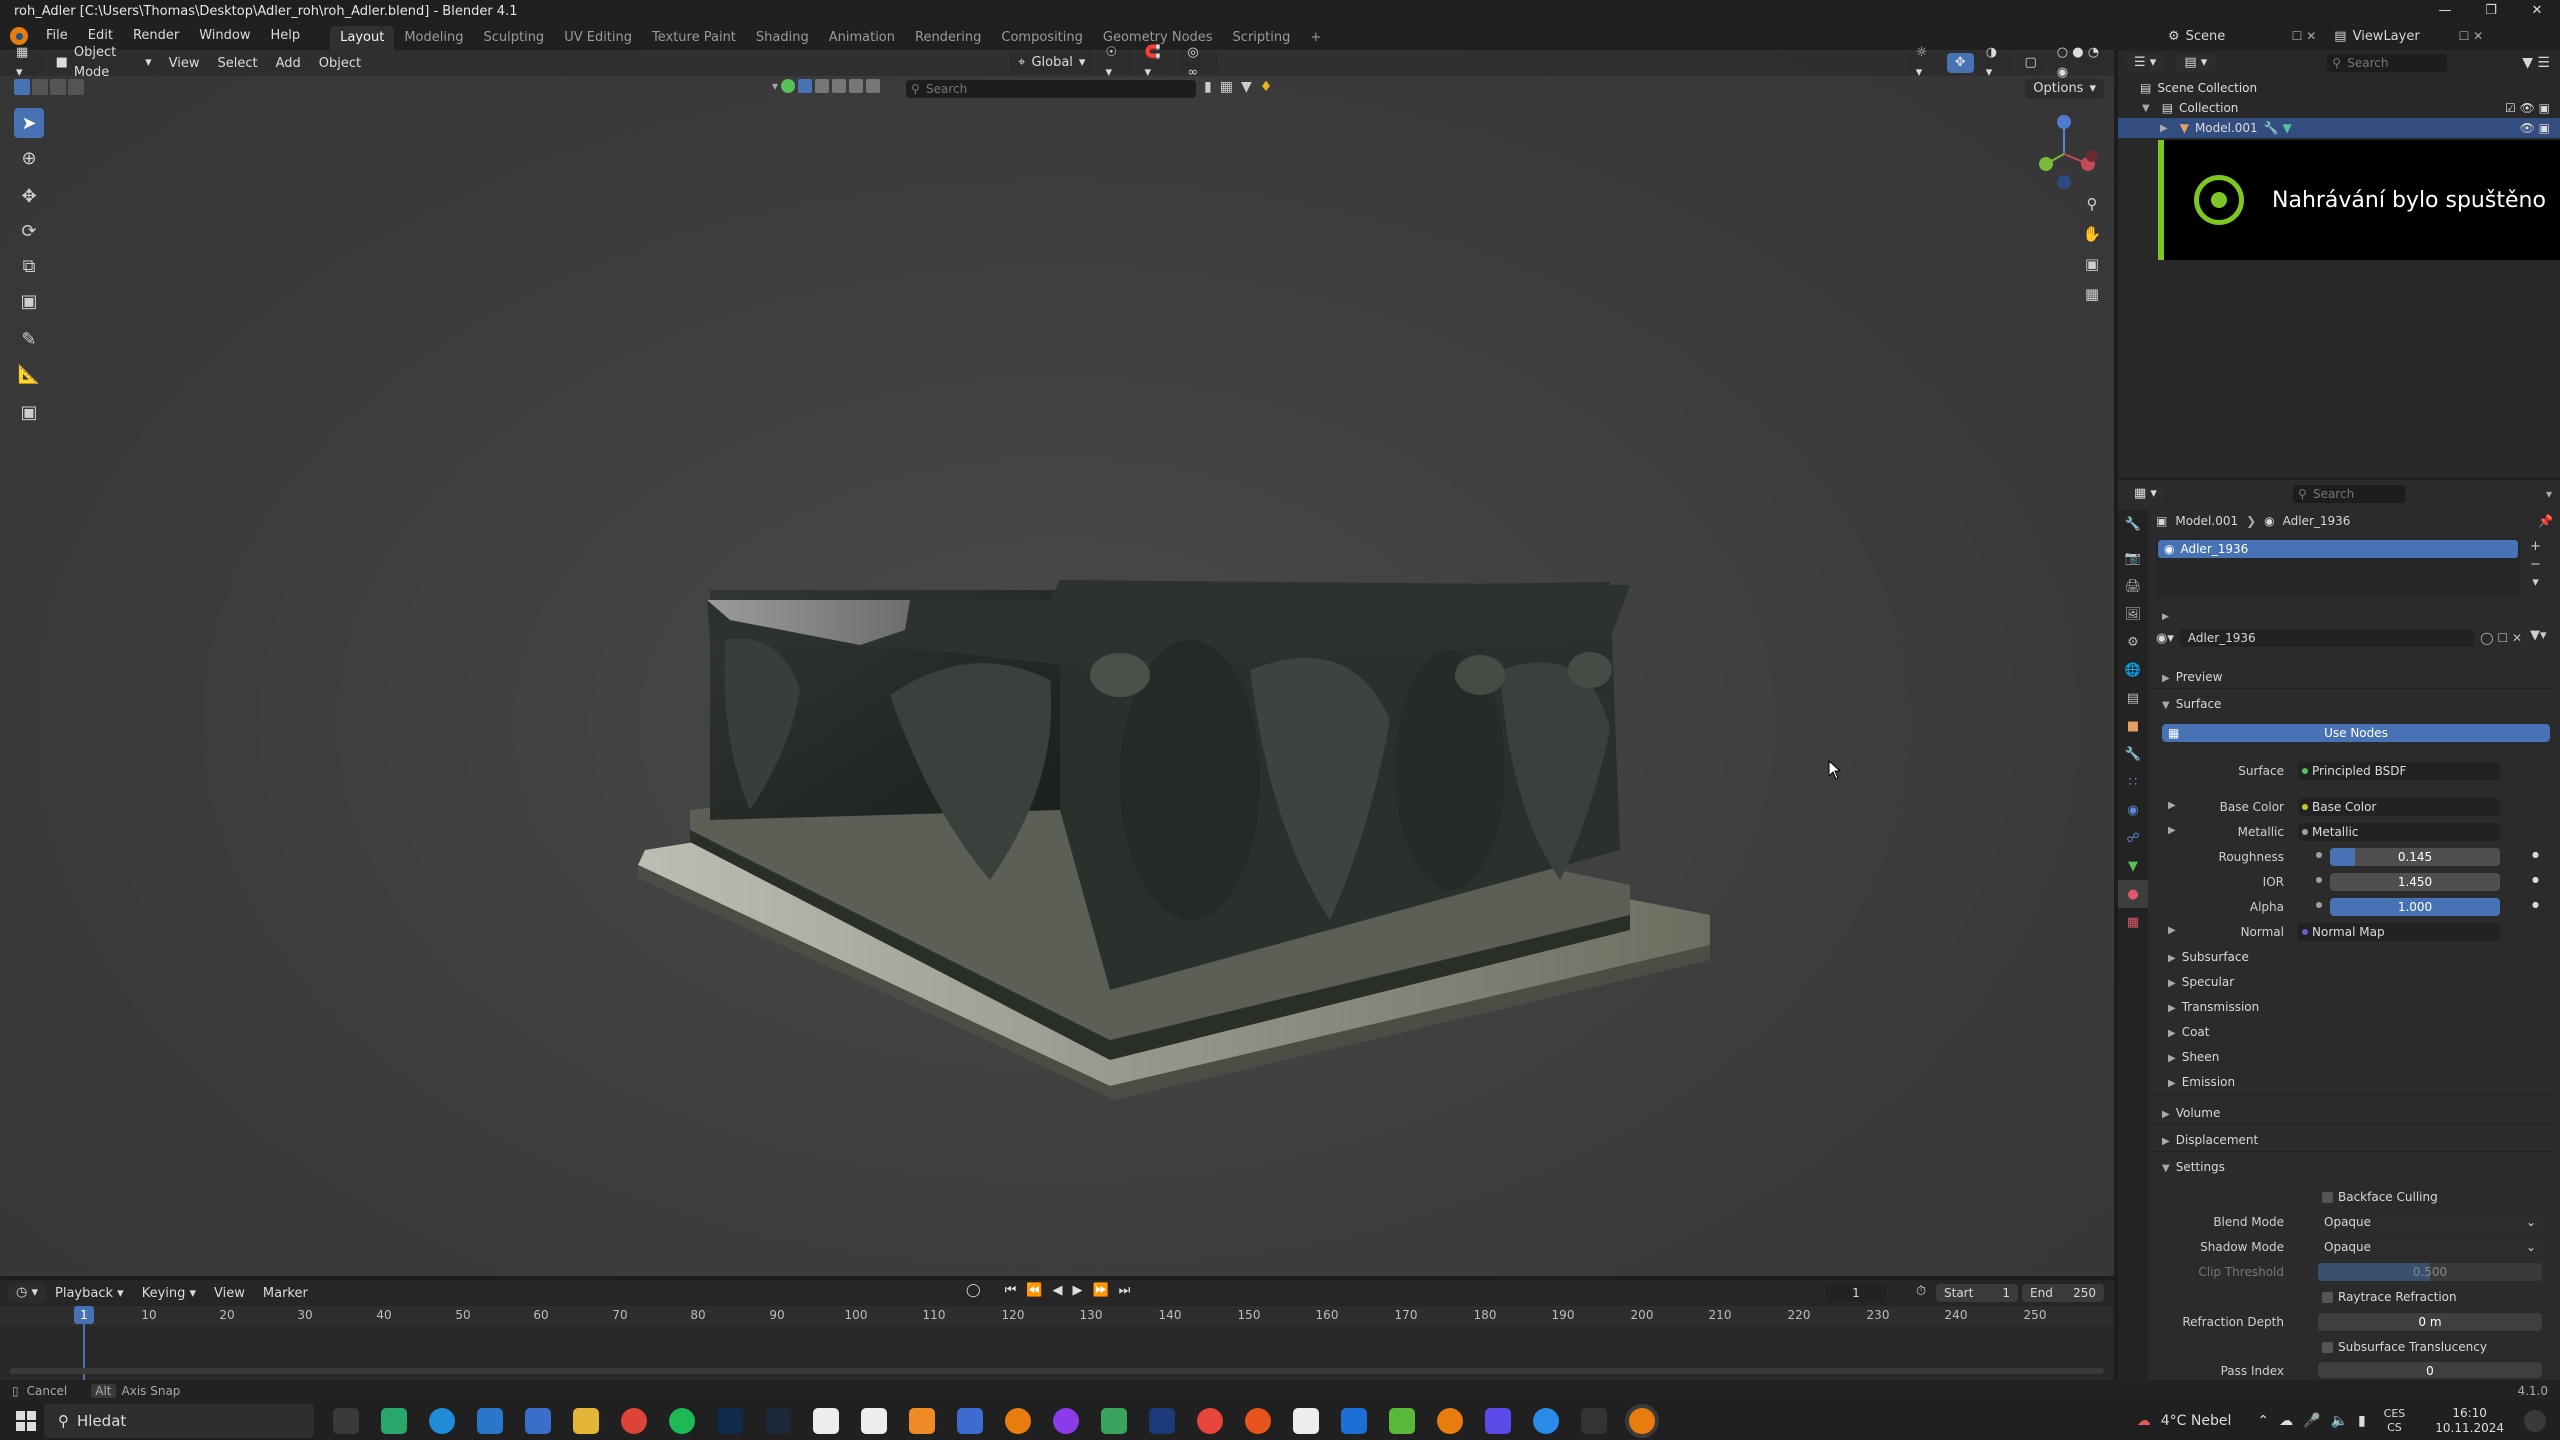 Image resolution: width=2560 pixels, height=1440 pixels. I want to click on clock: 16:10 10.11.2024, so click(2469, 1421).